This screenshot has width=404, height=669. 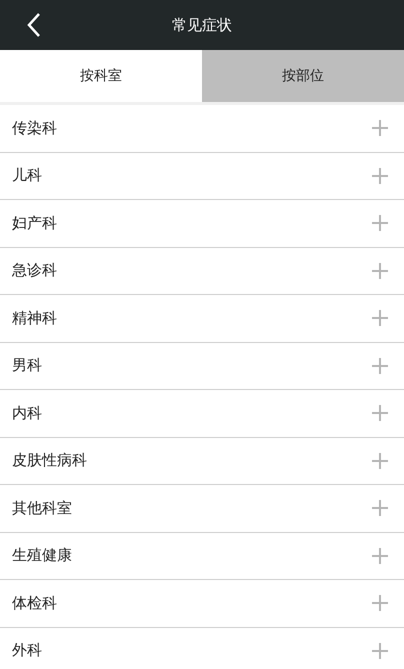 I want to click on list-item: 内科, so click(x=202, y=414).